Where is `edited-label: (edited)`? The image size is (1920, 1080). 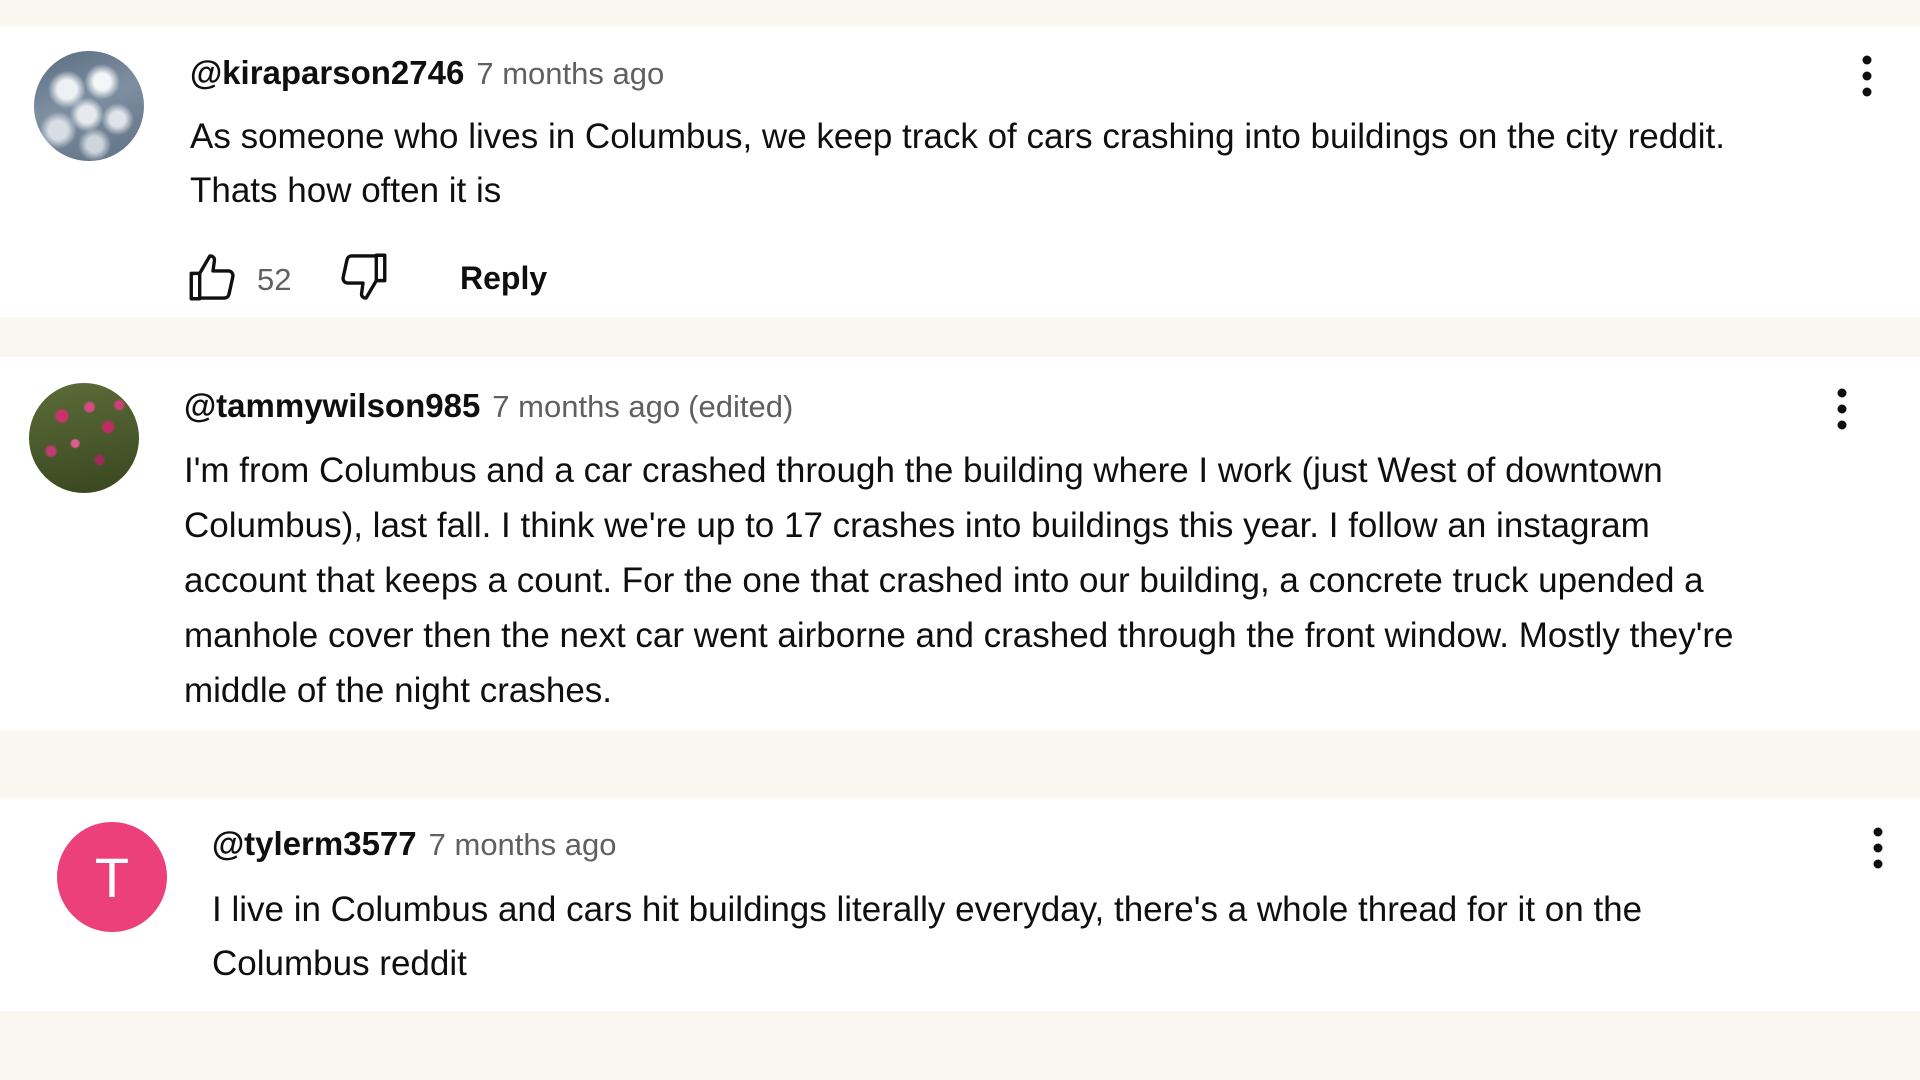
edited-label: (edited) is located at coordinates (741, 406).